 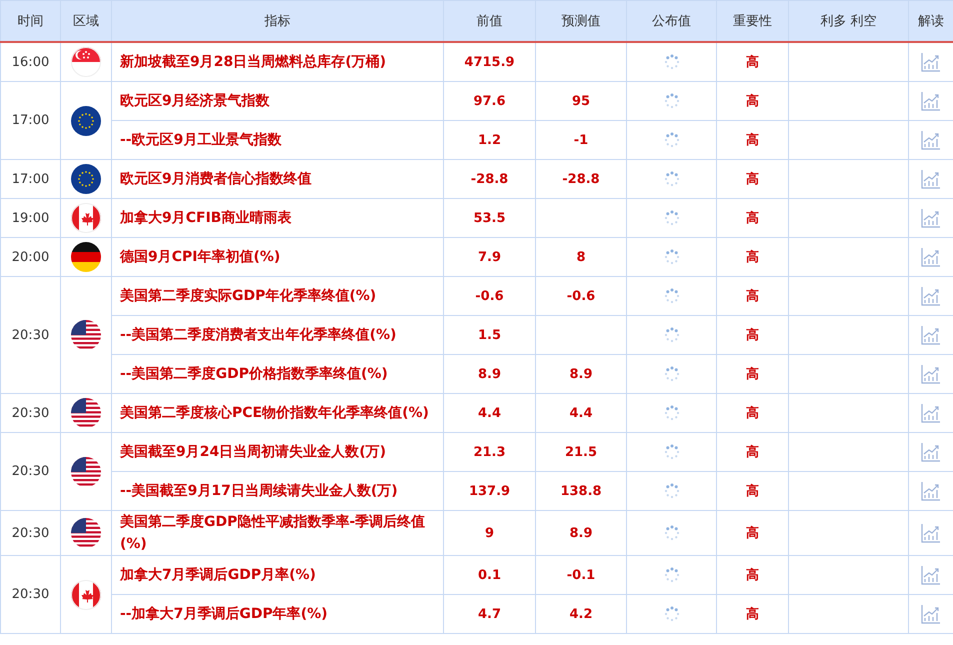 I want to click on previous-value: 4.4, so click(x=490, y=413).